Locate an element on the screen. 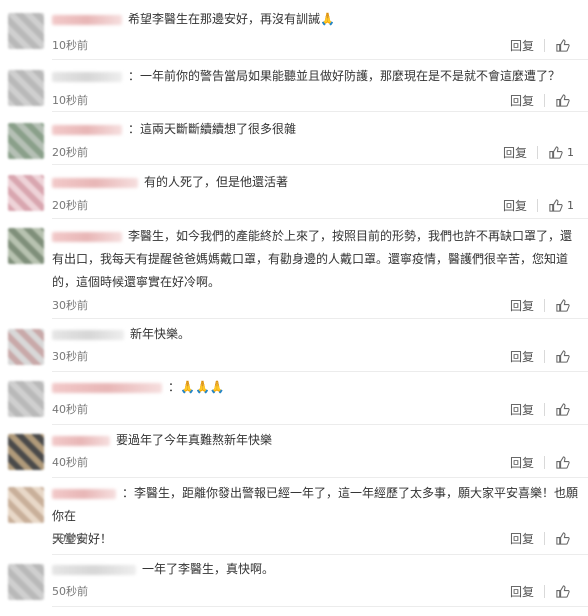  comment-text: 希望李醫生在那邊安好，再沒有訓誡🙏 is located at coordinates (315, 19).